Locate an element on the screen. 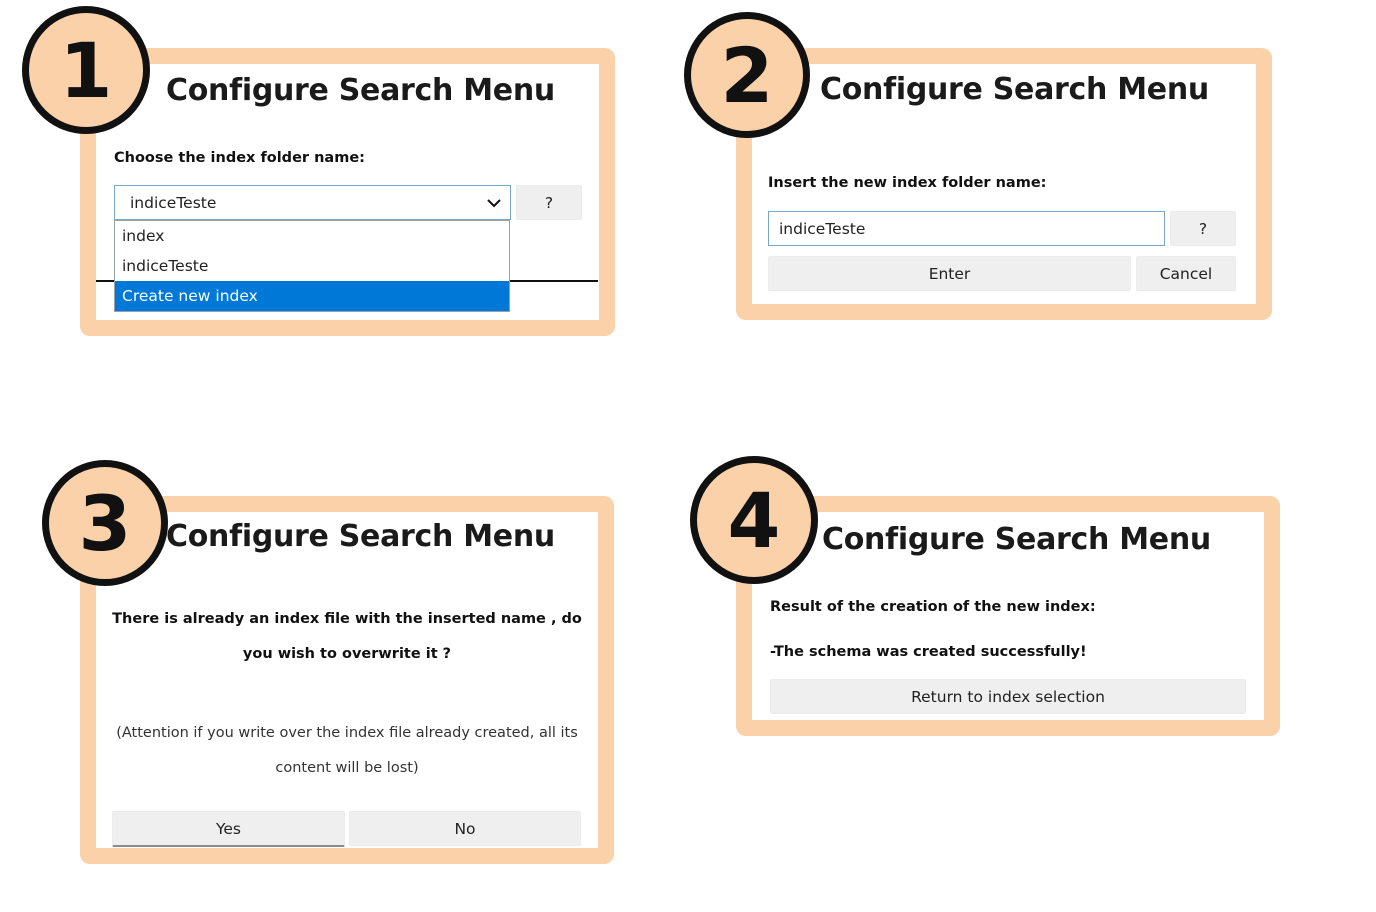 The width and height of the screenshot is (1376, 912). index-folder-select-value: indiceTeste is located at coordinates (173, 202).